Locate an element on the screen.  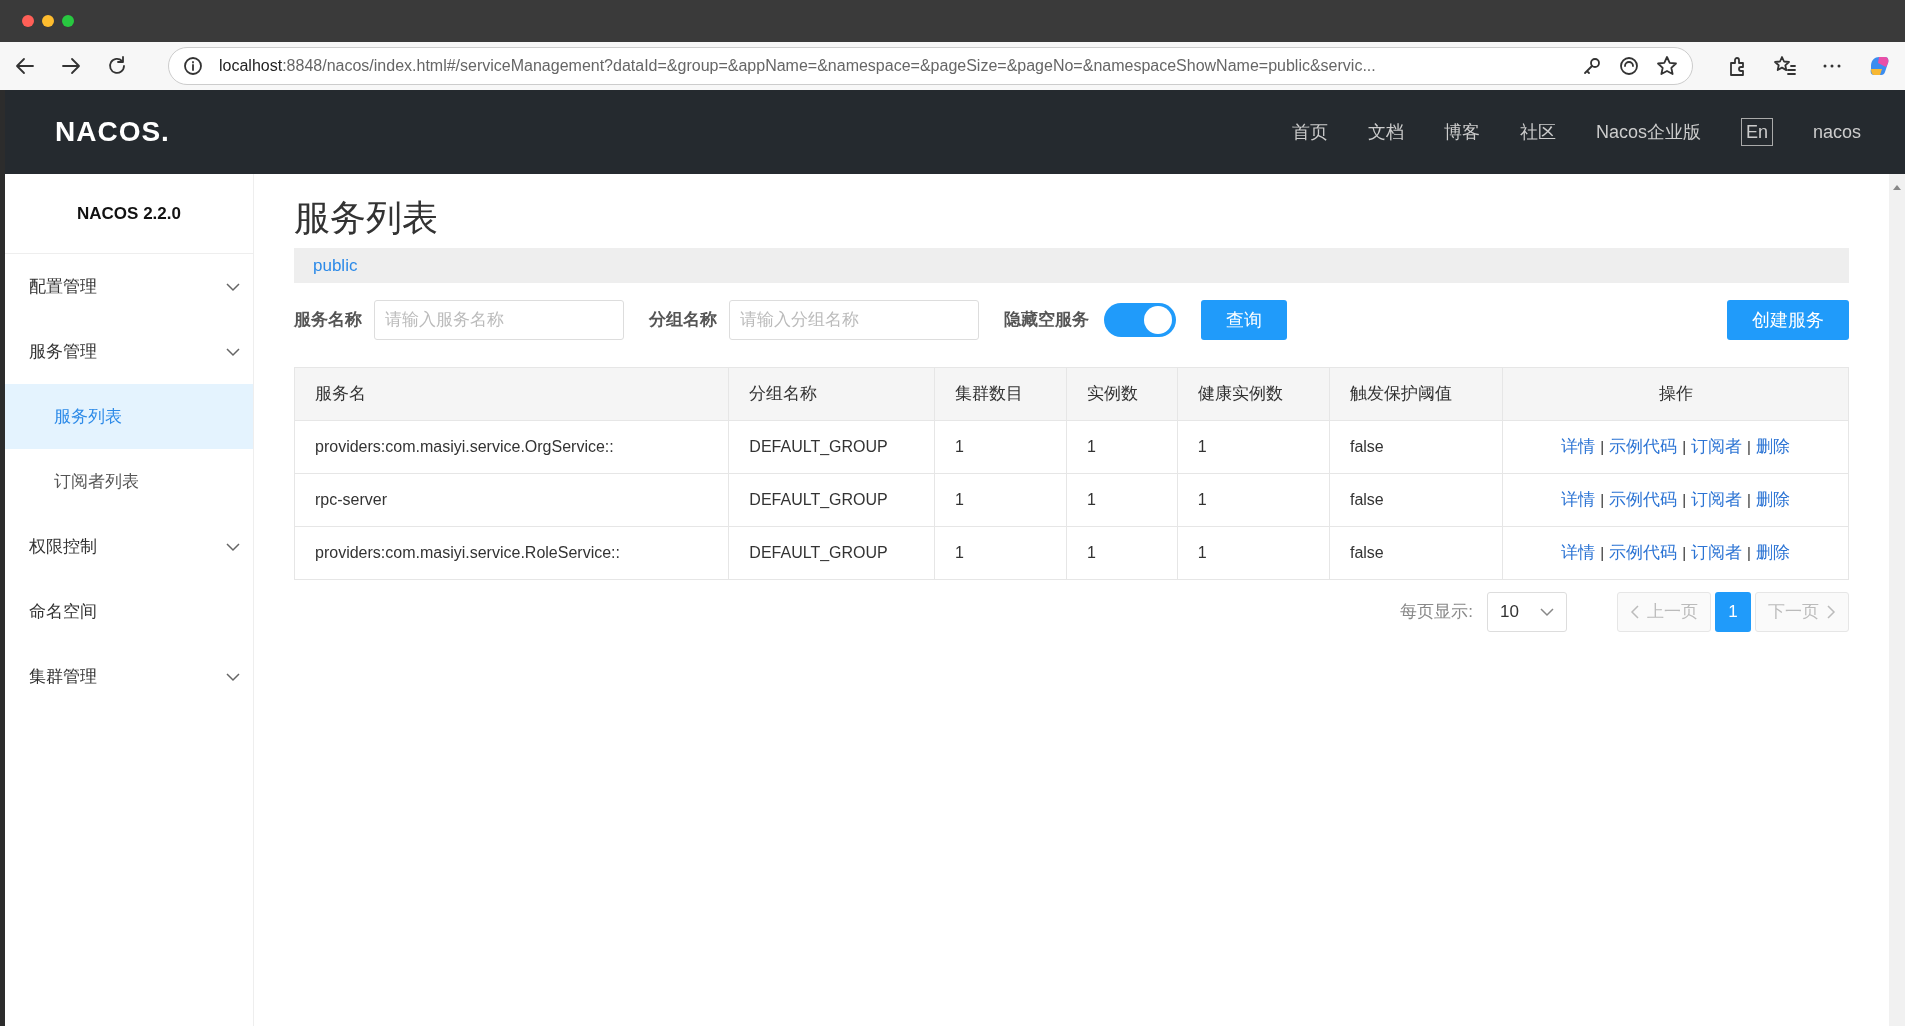
nav-link: 首页 is located at coordinates (1309, 132).